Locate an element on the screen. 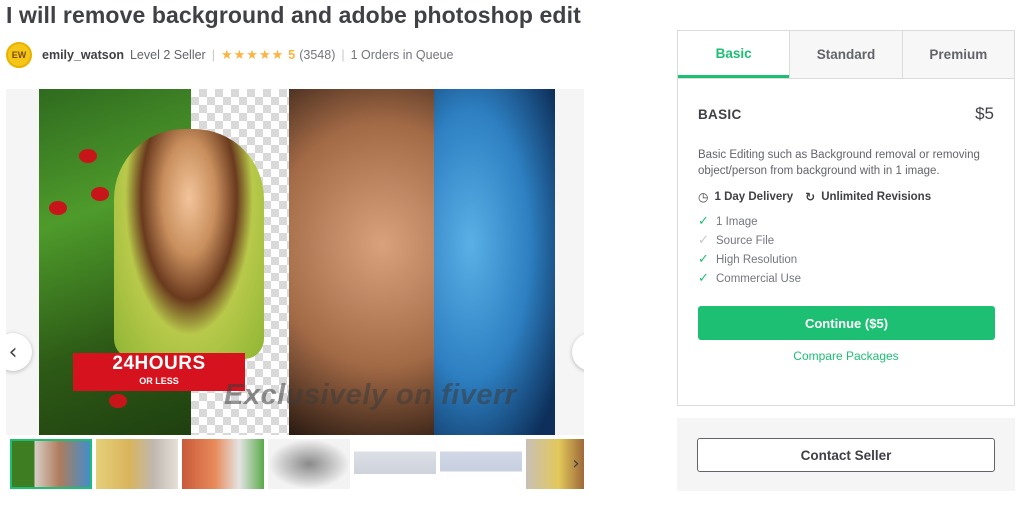  contact-seller-button: Contact Seller is located at coordinates (846, 455).